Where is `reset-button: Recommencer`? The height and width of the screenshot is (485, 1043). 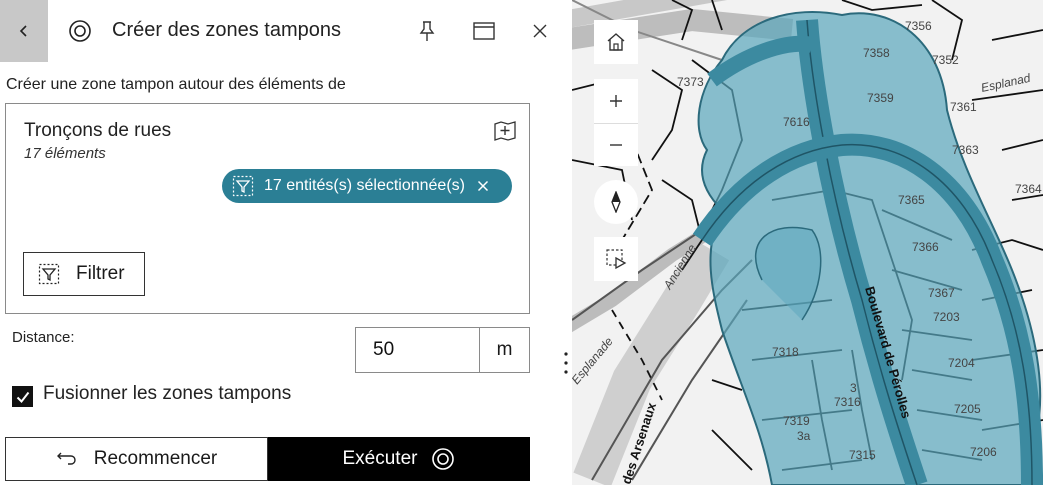 reset-button: Recommencer is located at coordinates (136, 459).